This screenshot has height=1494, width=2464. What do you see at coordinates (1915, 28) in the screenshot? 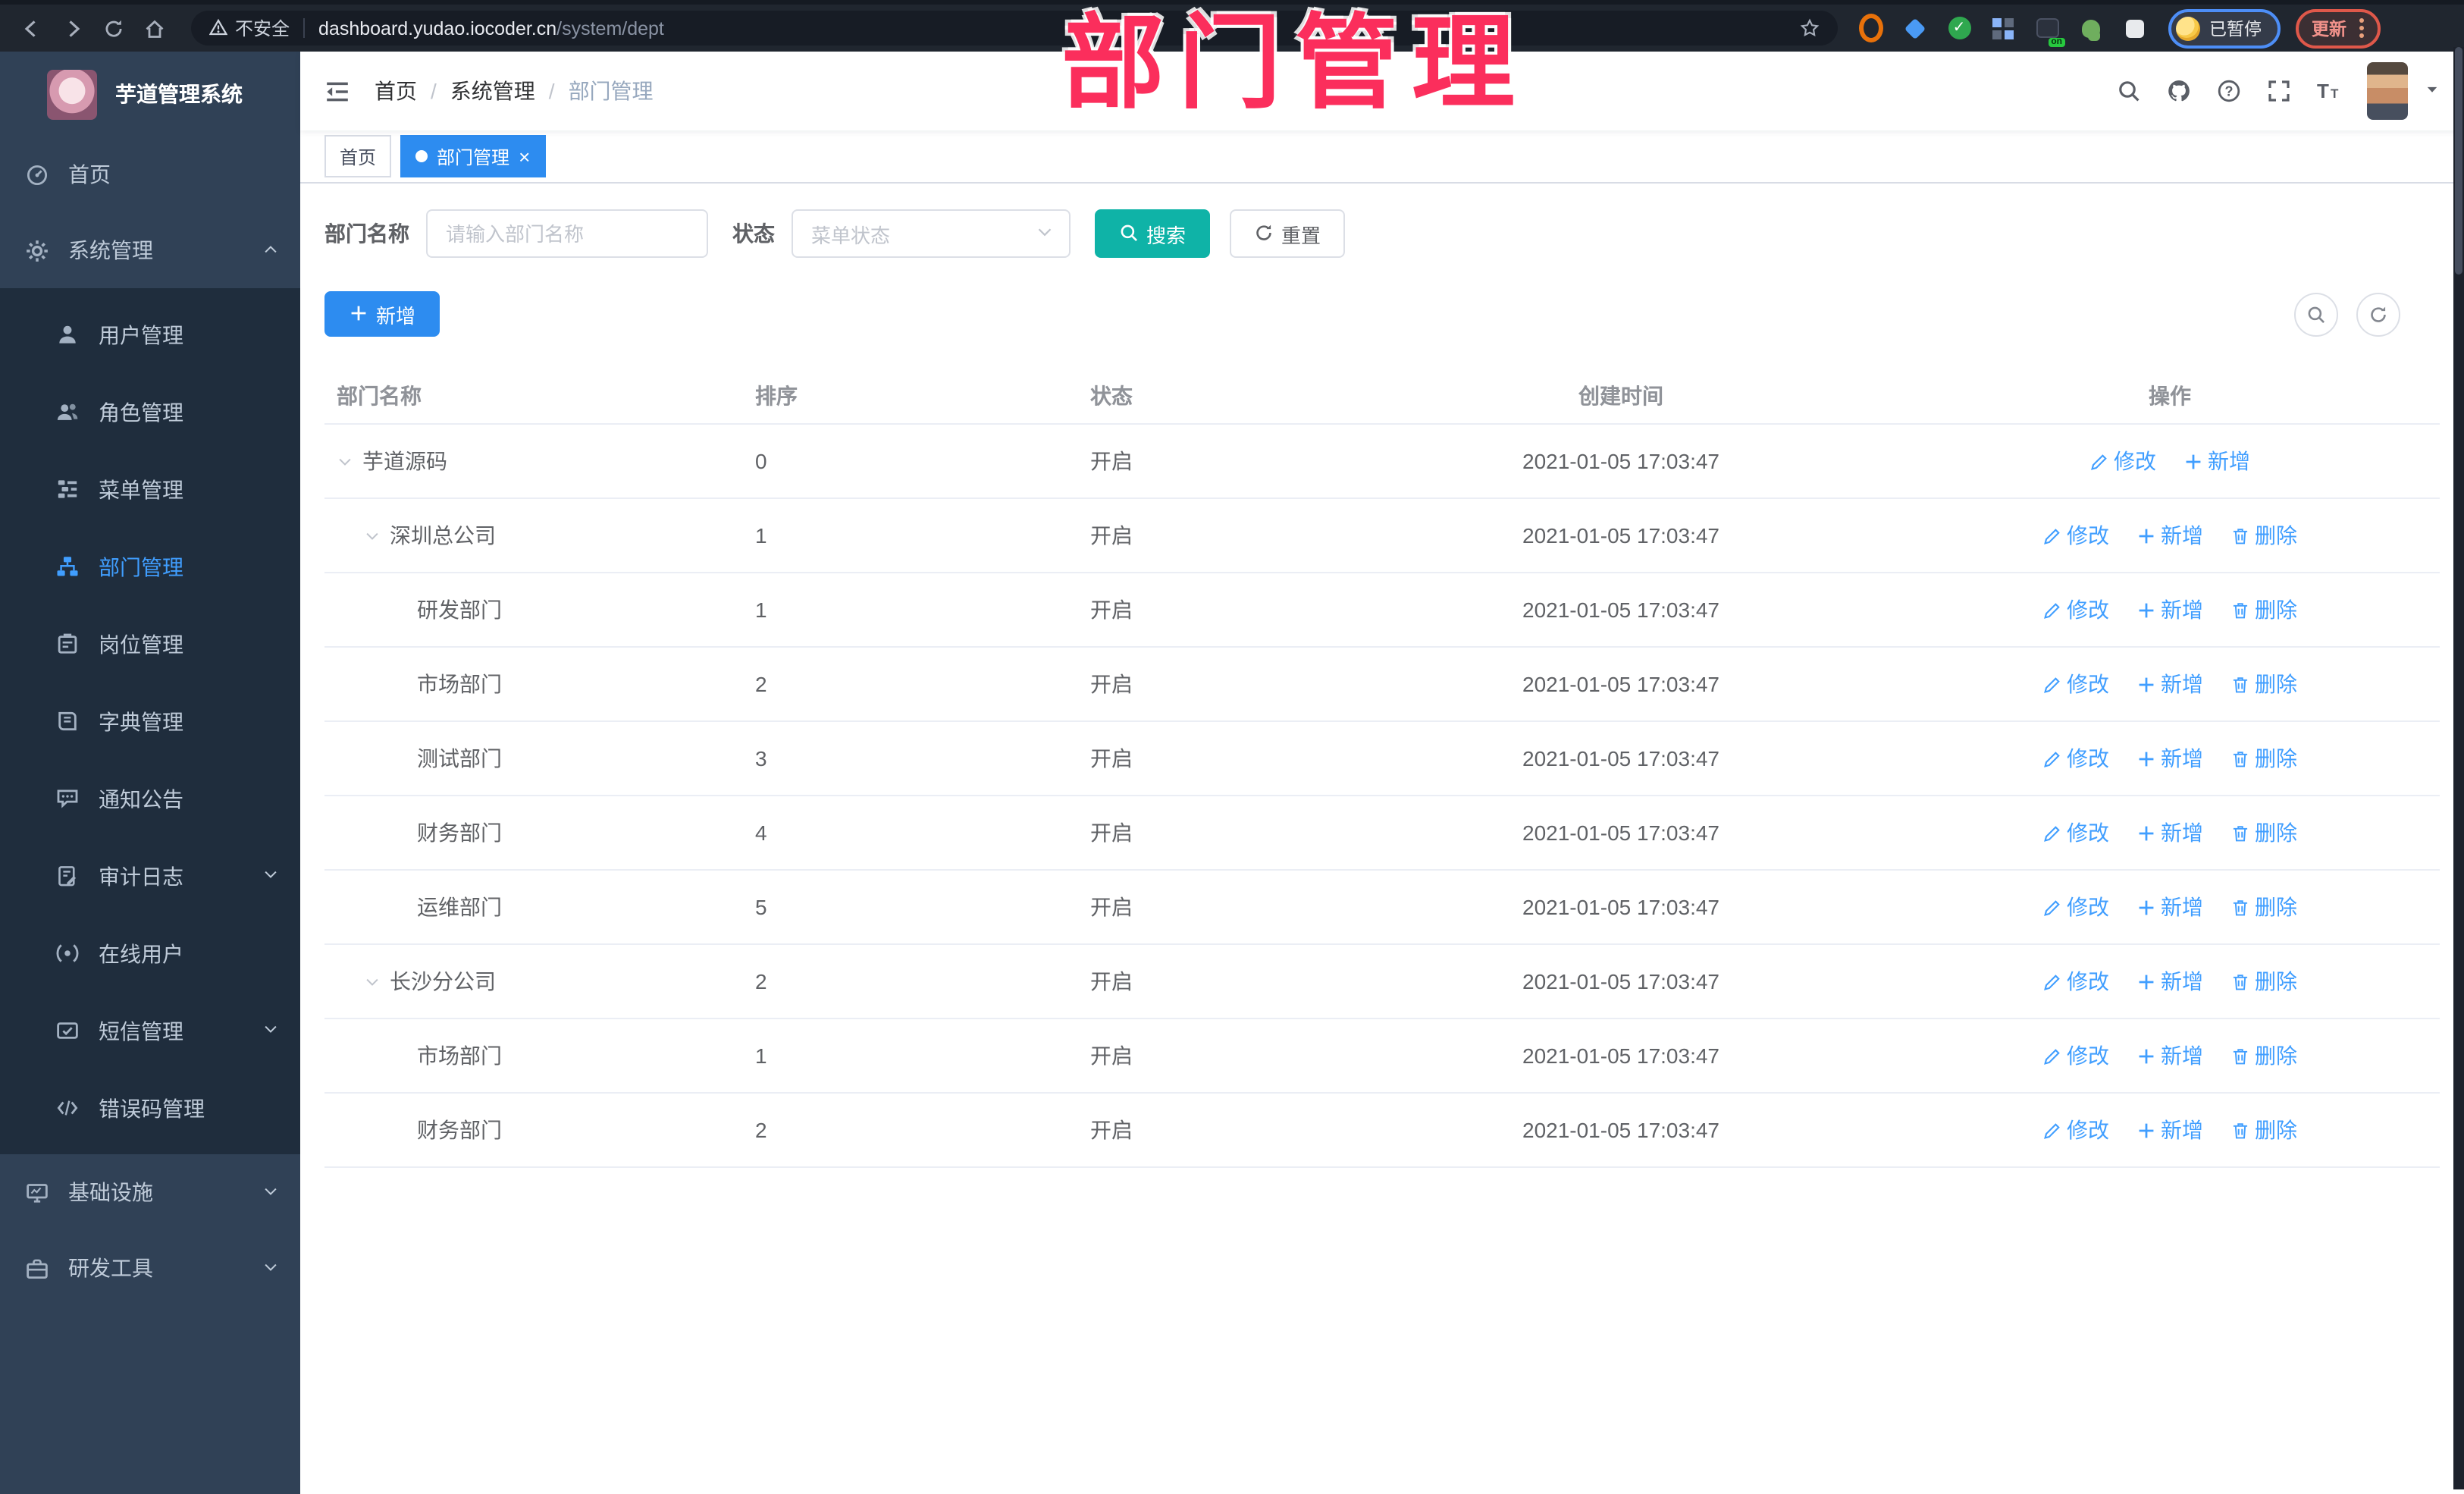
I see `extension-blue-gem-icon` at bounding box center [1915, 28].